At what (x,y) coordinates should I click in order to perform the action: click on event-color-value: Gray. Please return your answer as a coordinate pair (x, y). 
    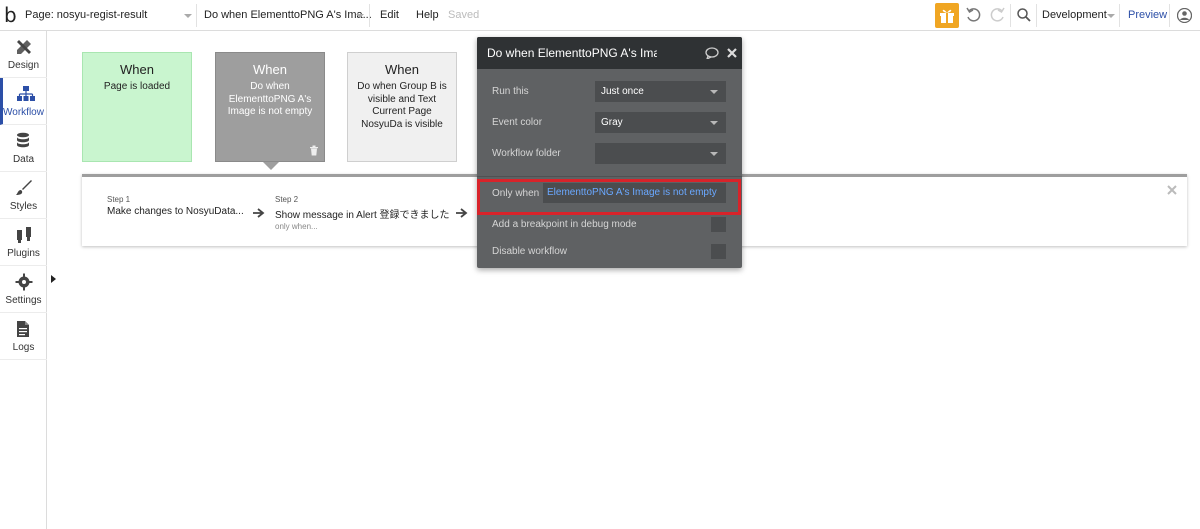
    Looking at the image, I should click on (612, 122).